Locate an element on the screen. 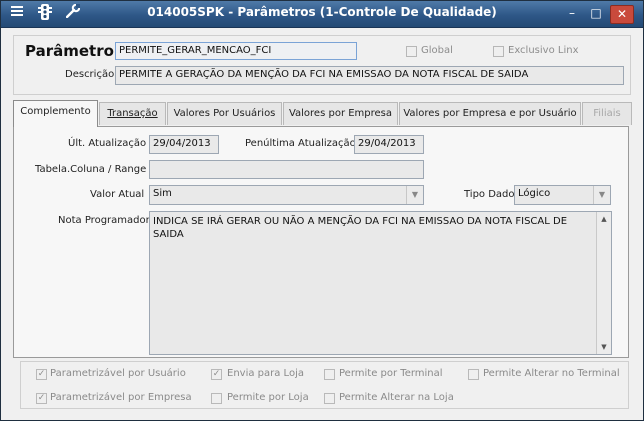 The width and height of the screenshot is (644, 421). nota-programador-label: Nota Programador is located at coordinates (104, 220).